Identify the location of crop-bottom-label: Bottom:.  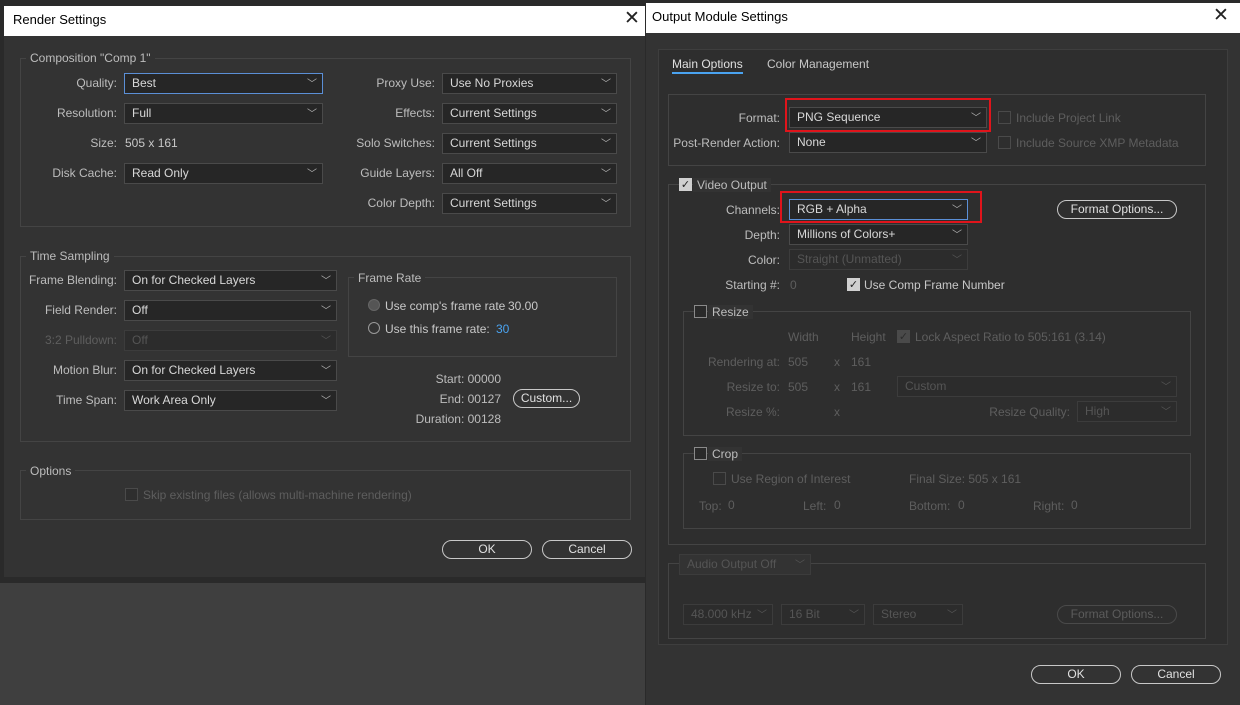
(930, 506).